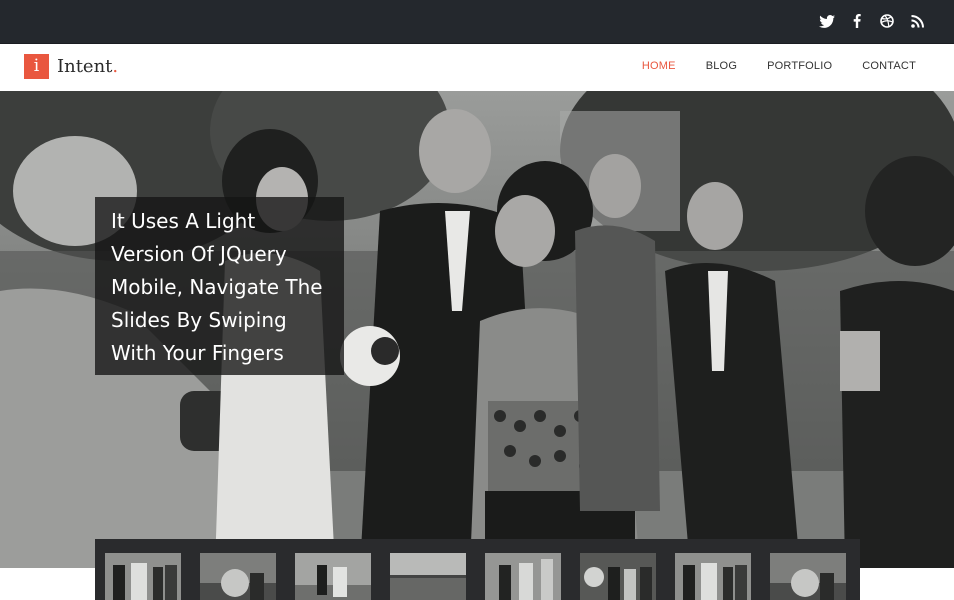  I want to click on caption-line: Version Of JQuery, so click(199, 254).